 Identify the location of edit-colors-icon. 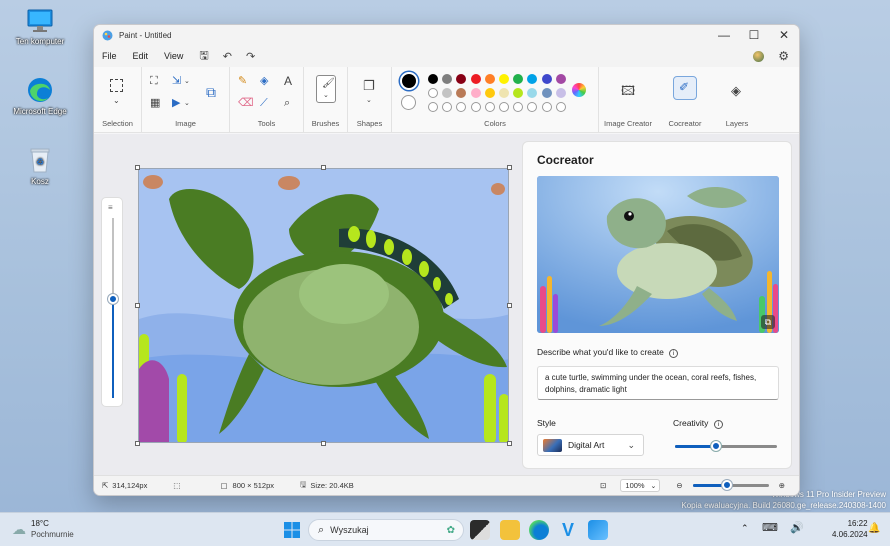
(579, 90).